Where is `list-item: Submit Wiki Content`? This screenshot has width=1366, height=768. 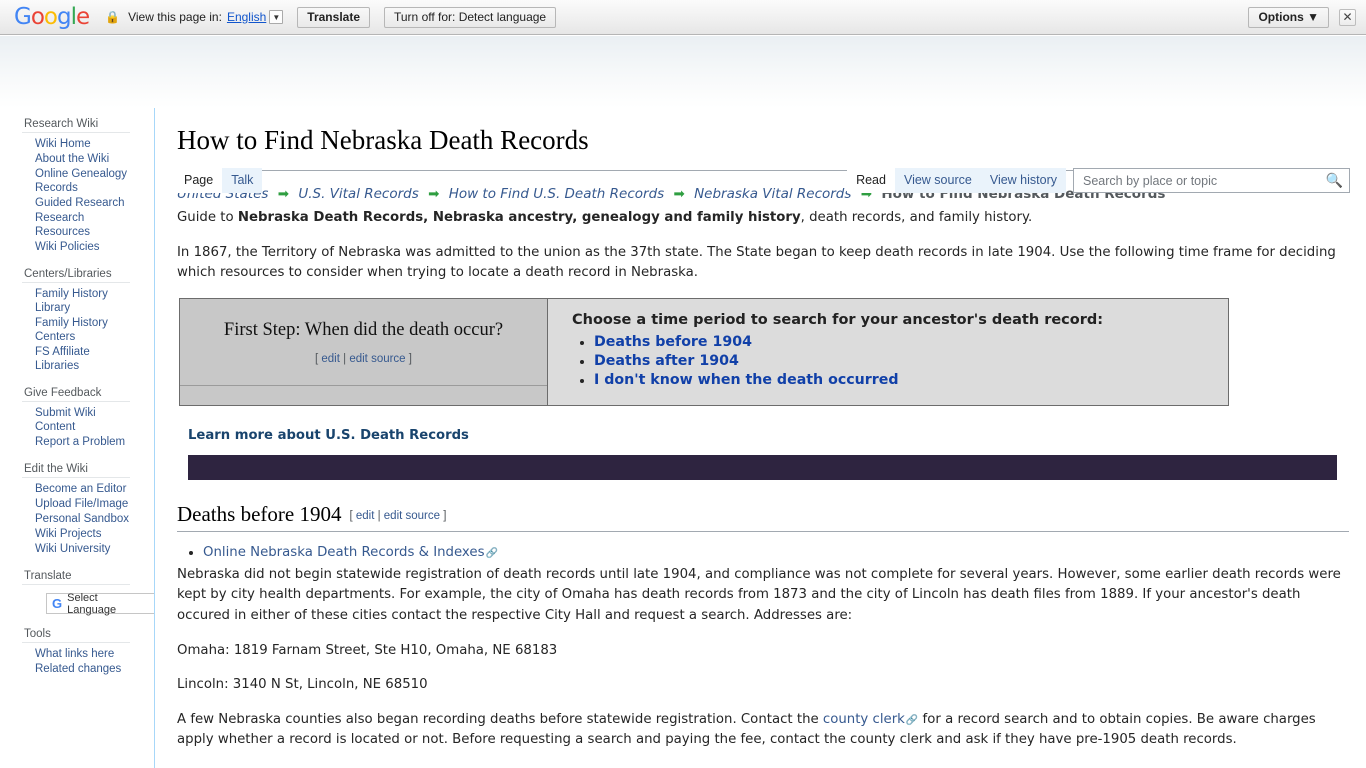 list-item: Submit Wiki Content is located at coordinates (82, 420).